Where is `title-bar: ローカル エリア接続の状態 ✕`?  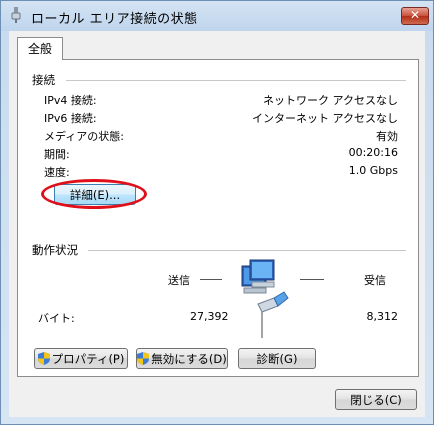
title-bar: ローカル エリア接続の状態 ✕ is located at coordinates (217, 15).